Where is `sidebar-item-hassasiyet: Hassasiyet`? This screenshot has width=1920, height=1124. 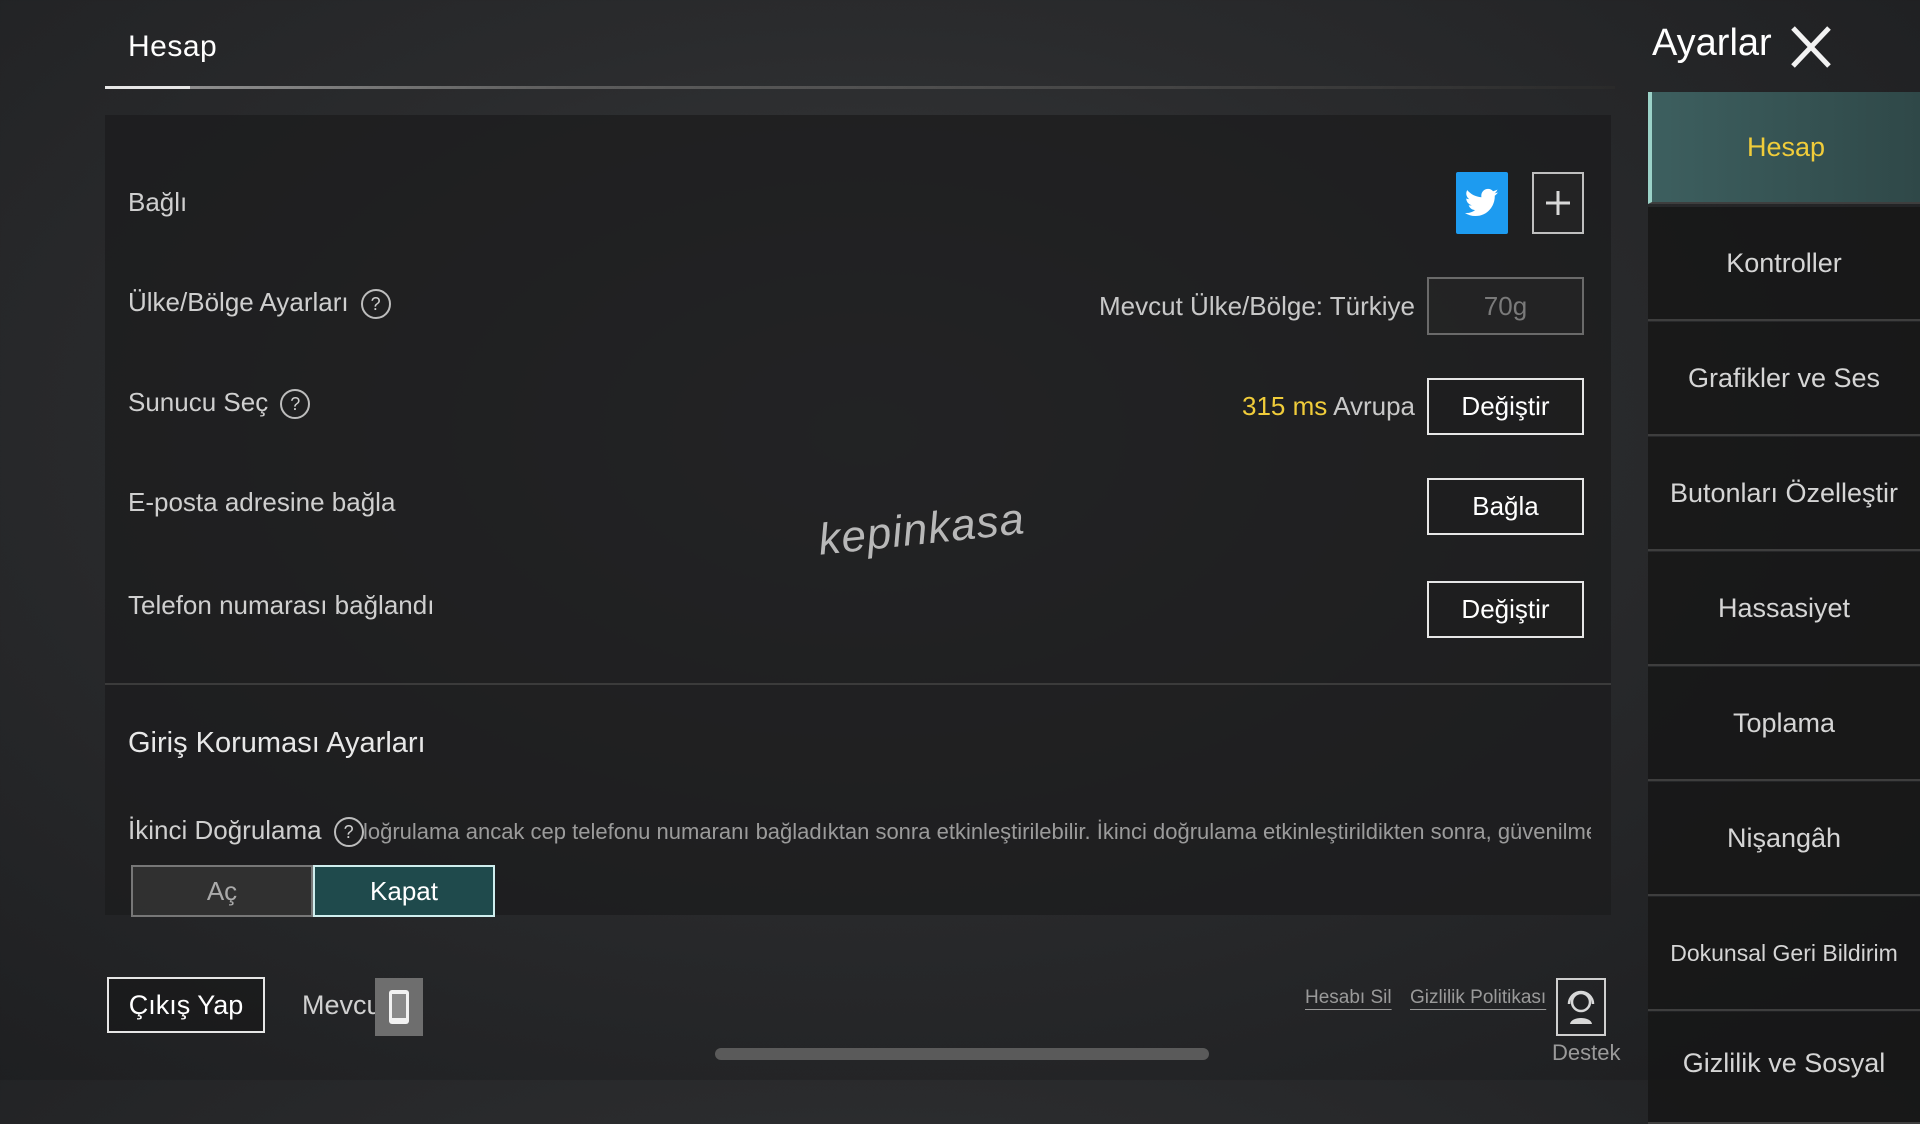
sidebar-item-hassasiyet: Hassasiyet is located at coordinates (1784, 609).